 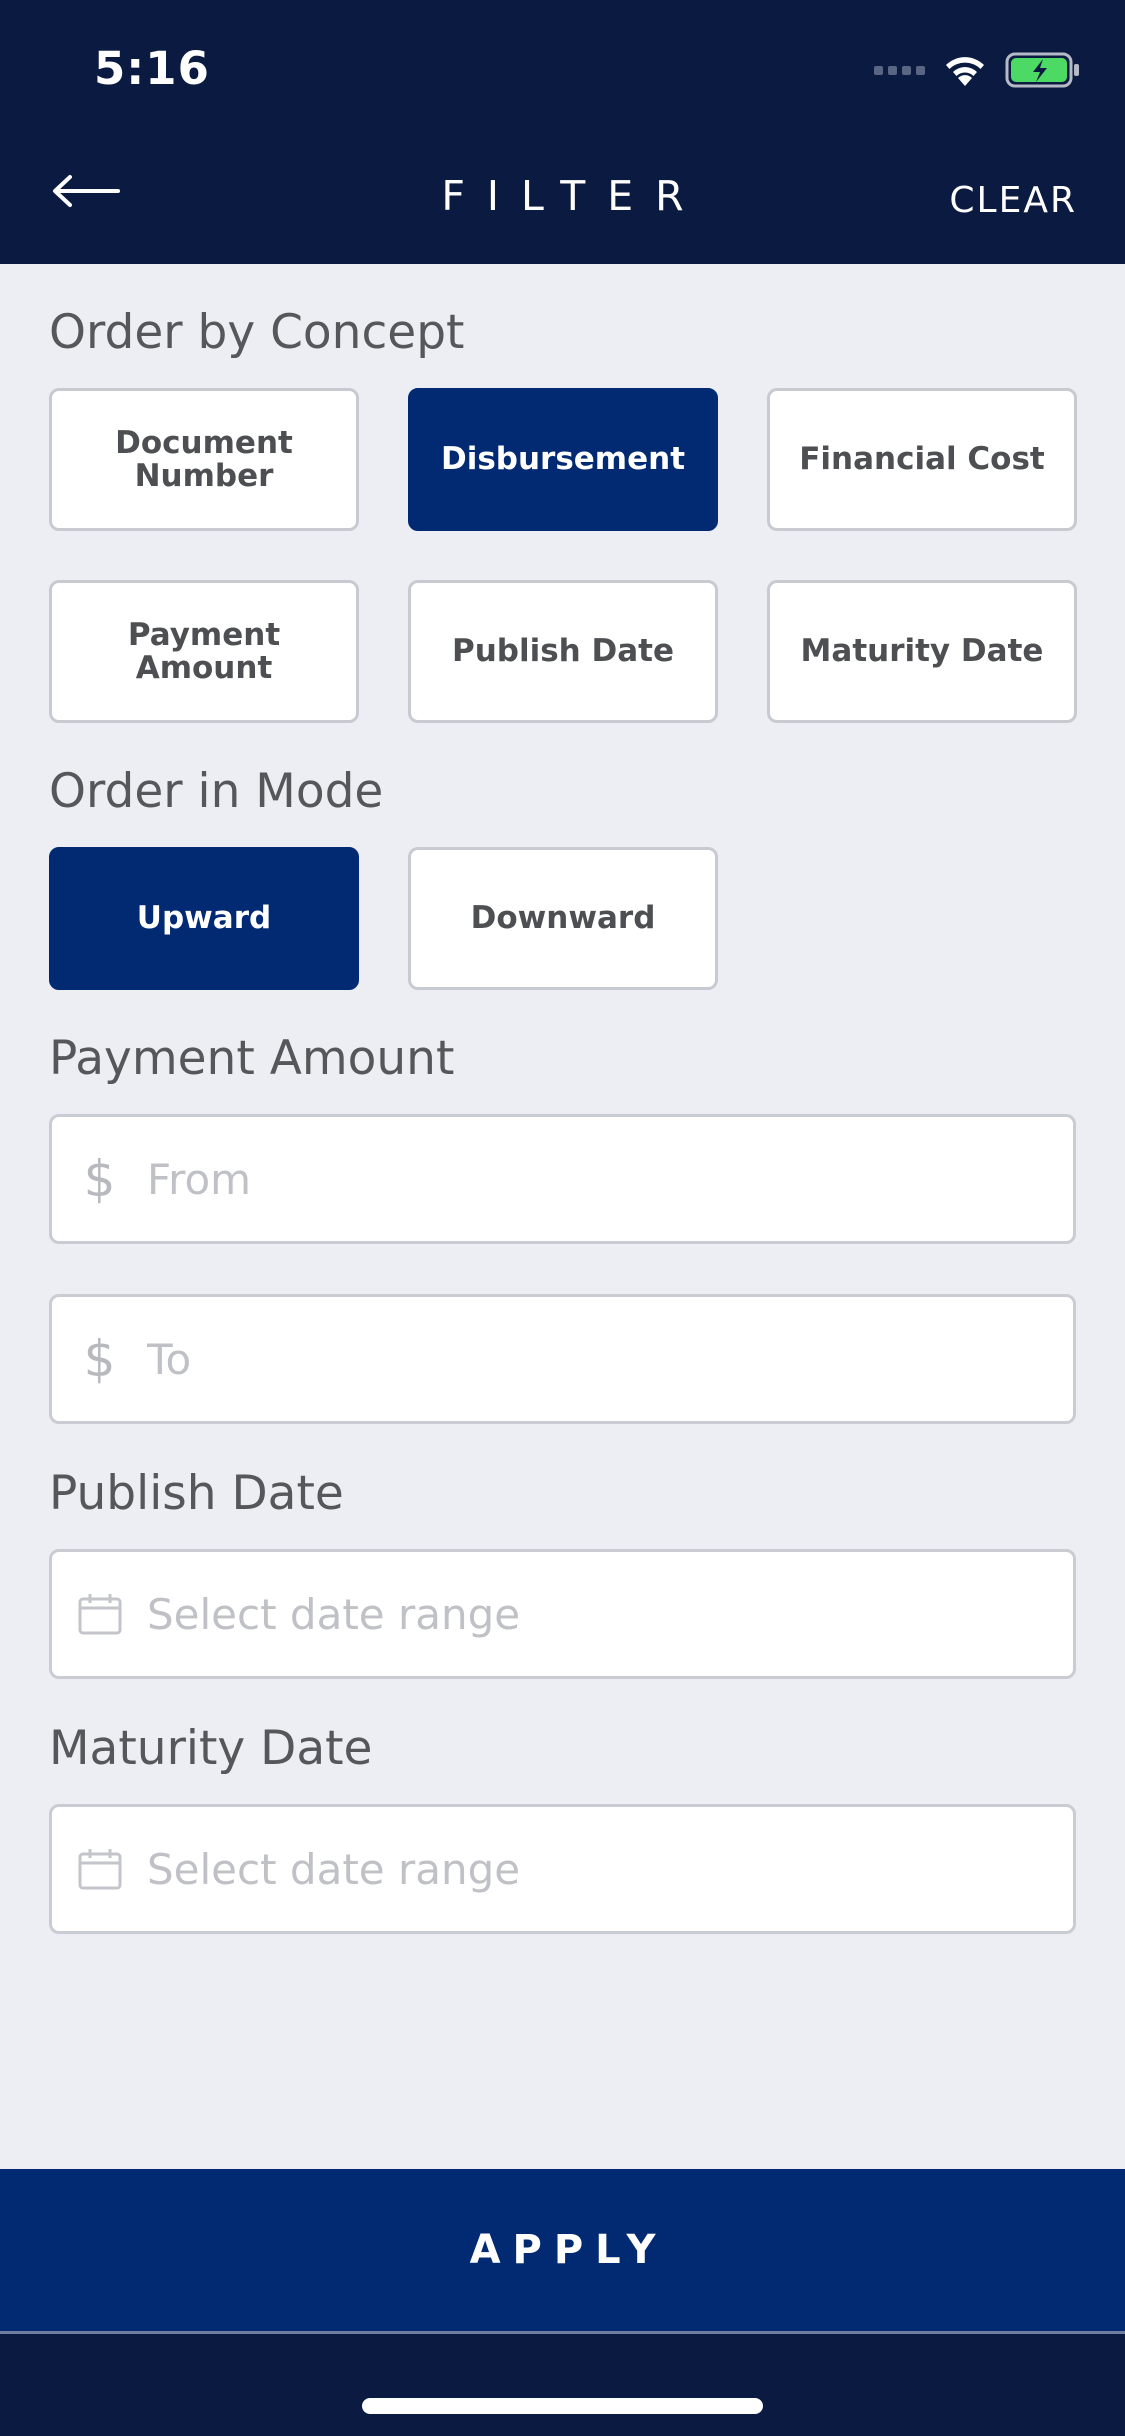 I want to click on payment-from-input, so click(x=610, y=1179).